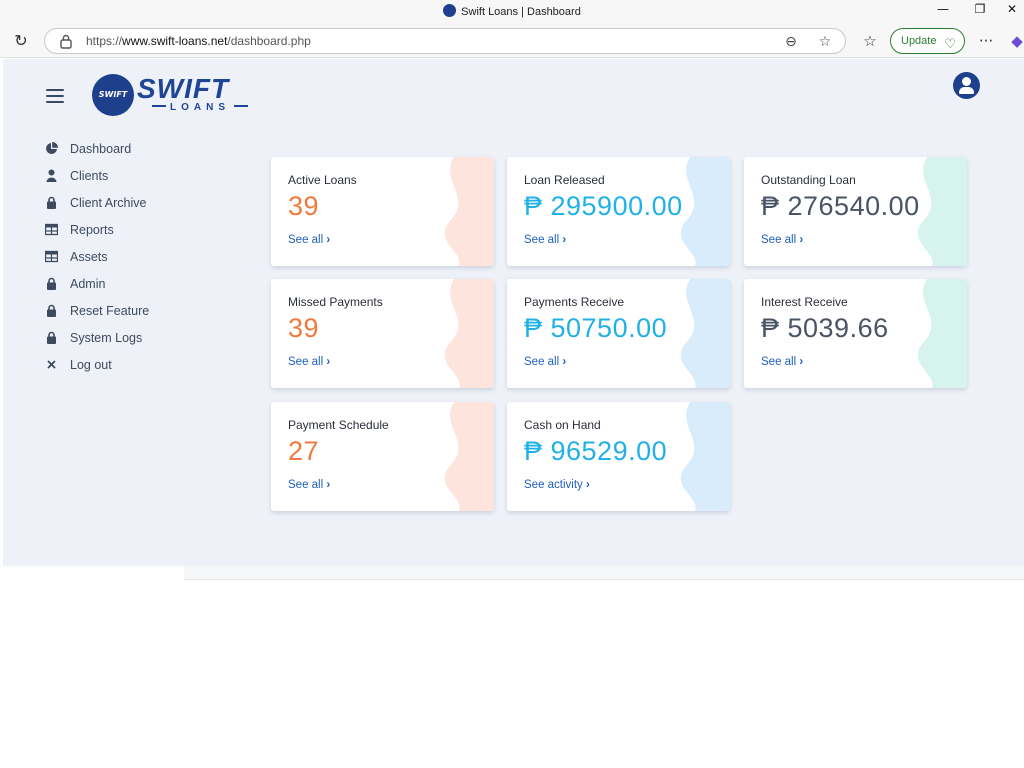 Image resolution: width=1024 pixels, height=768 pixels. I want to click on sidebar-item-label: Dashboard, so click(101, 149).